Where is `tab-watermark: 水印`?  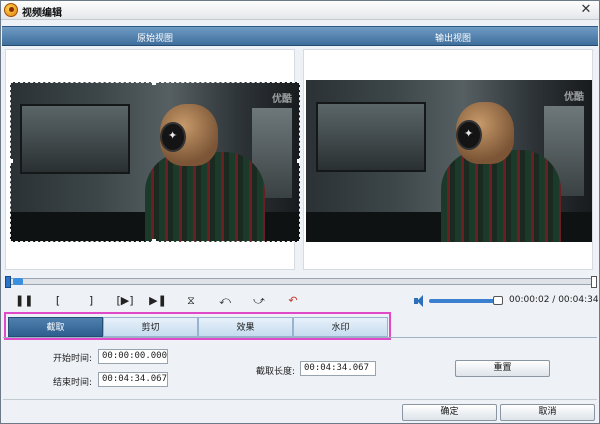 tab-watermark: 水印 is located at coordinates (340, 327).